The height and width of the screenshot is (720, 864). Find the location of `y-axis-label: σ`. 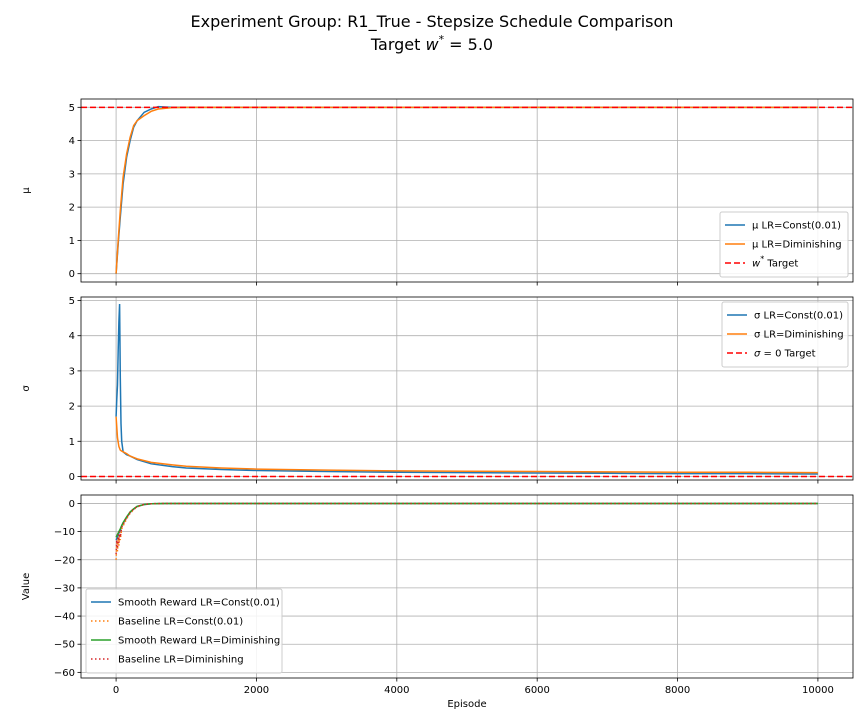

y-axis-label: σ is located at coordinates (26, 388).